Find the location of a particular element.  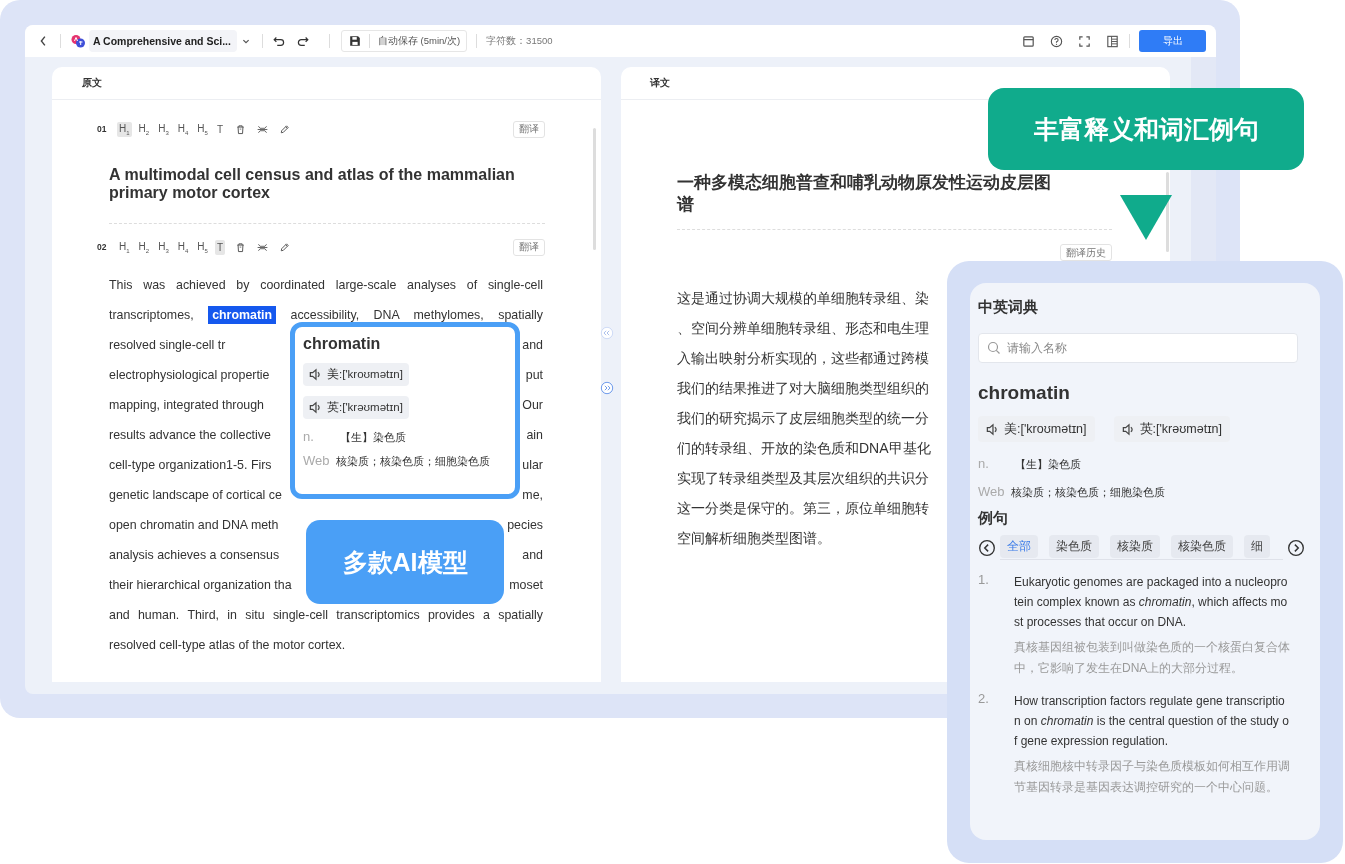

panel-title: 原文 is located at coordinates (92, 83).